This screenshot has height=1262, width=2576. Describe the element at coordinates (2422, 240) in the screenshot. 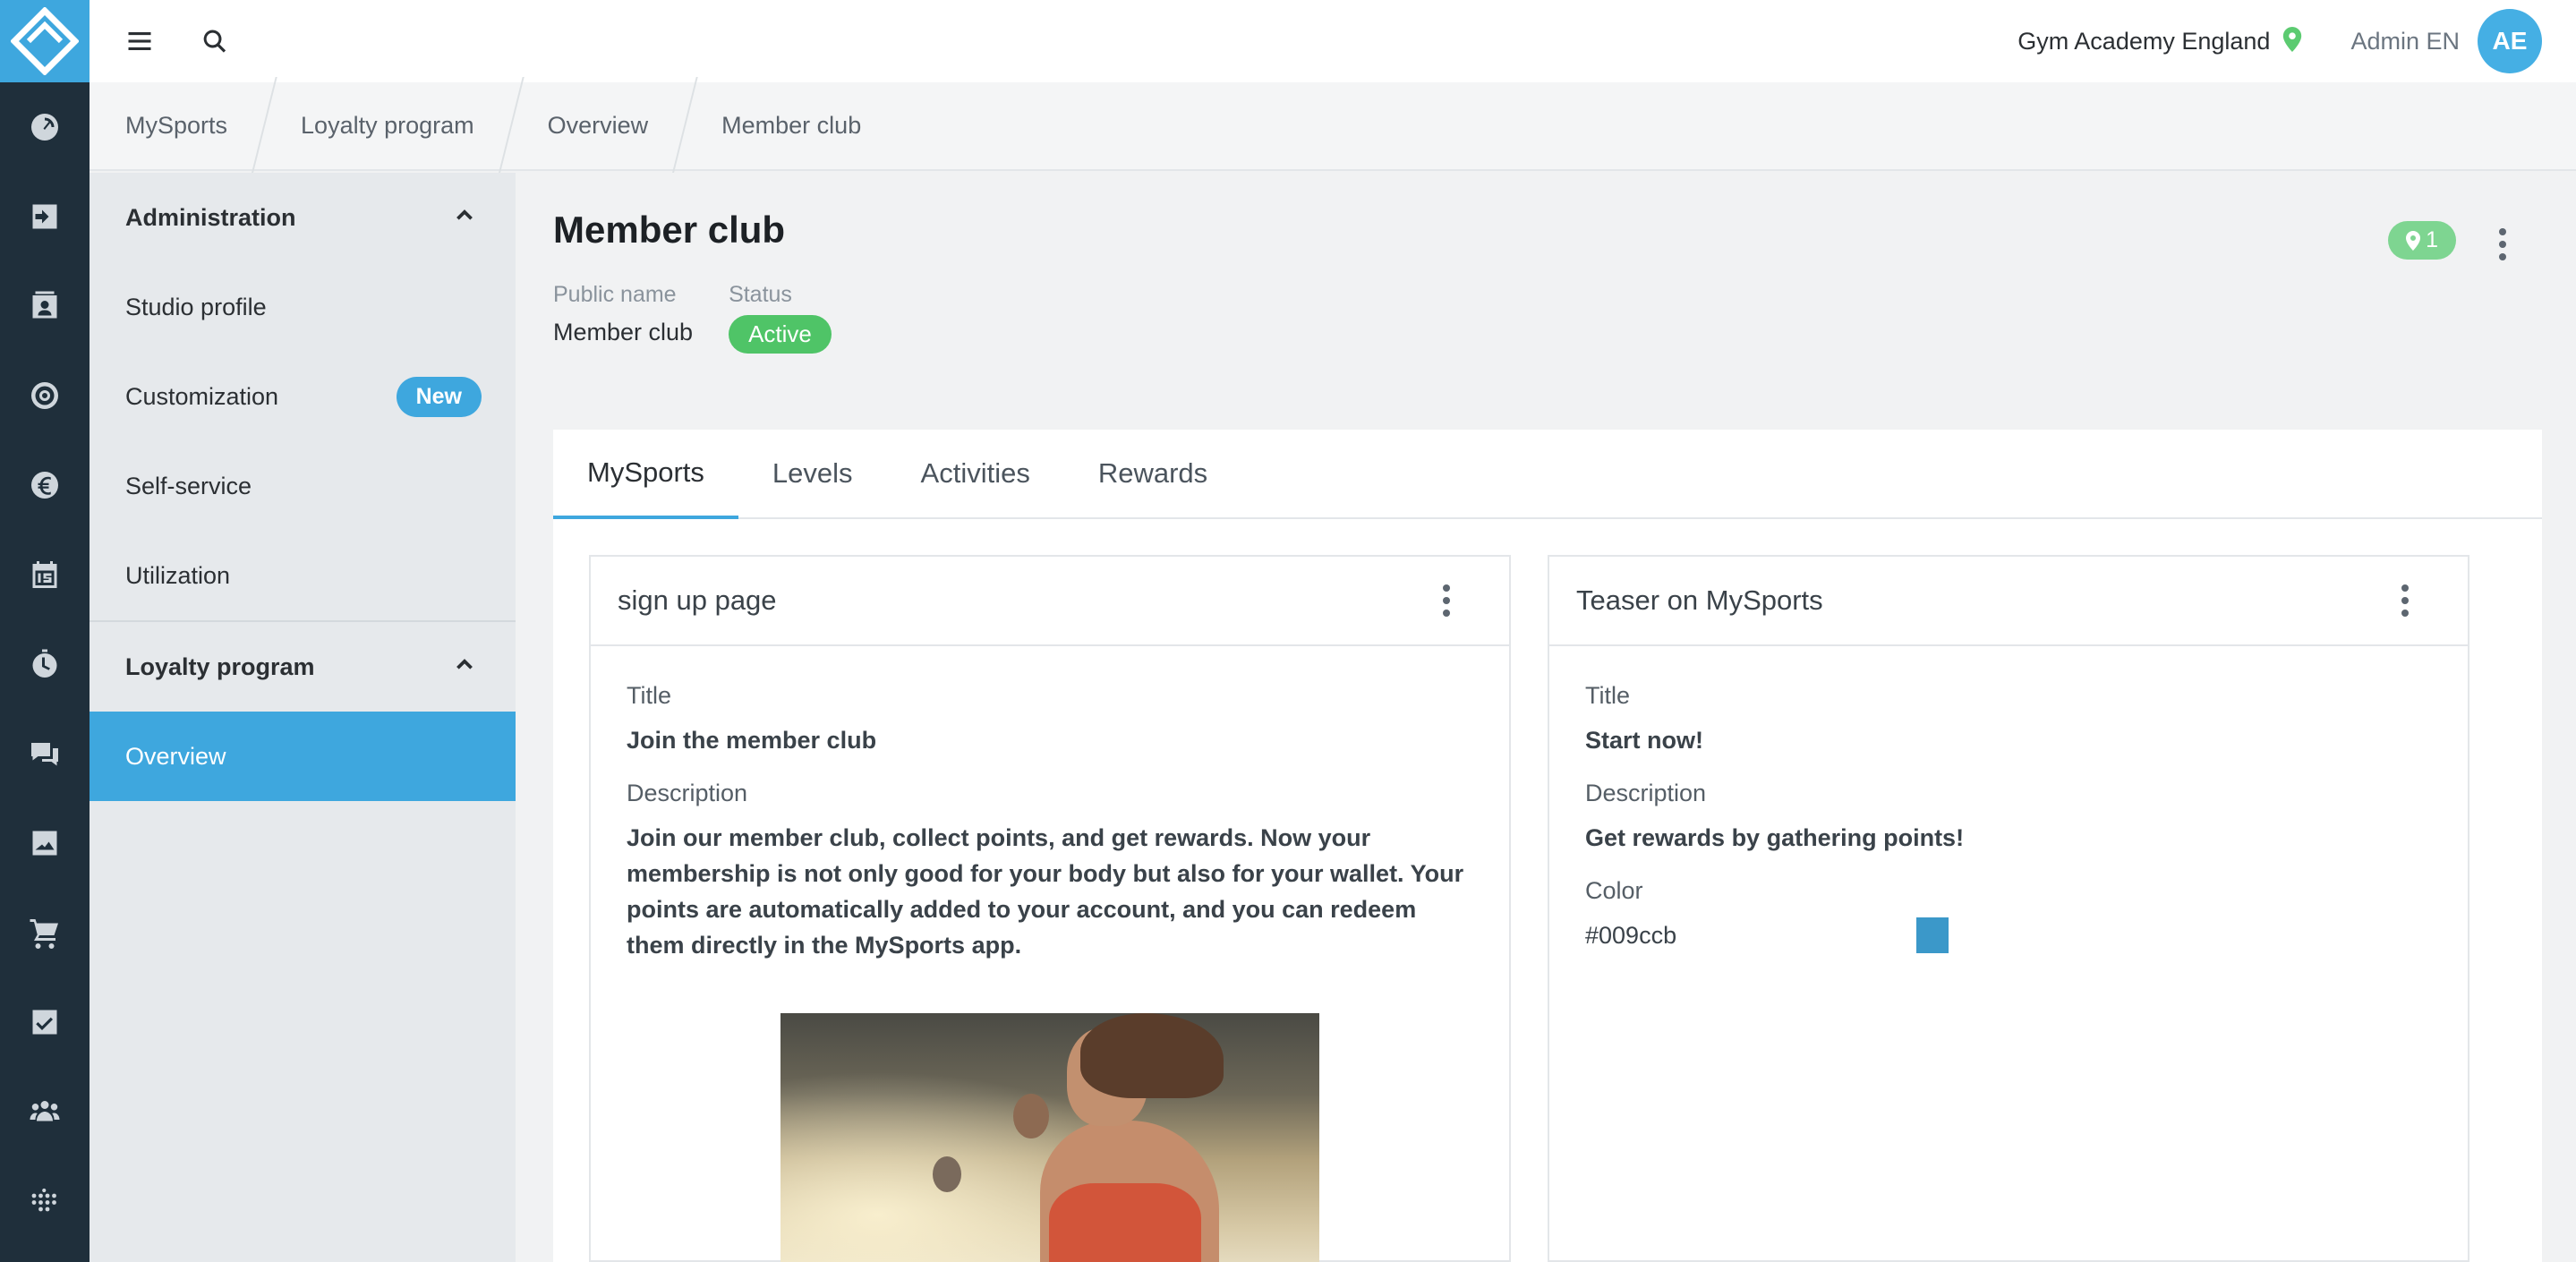

I see `locations-badge: 1` at that location.